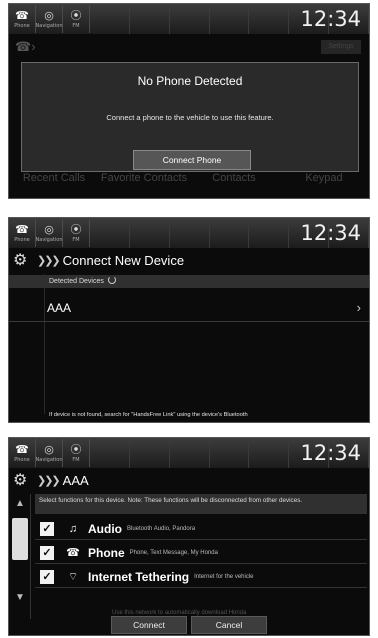 Image resolution: width=378 pixels, height=638 pixels. Describe the element at coordinates (324, 184) in the screenshot. I see `tab-keypad: Keypad` at that location.